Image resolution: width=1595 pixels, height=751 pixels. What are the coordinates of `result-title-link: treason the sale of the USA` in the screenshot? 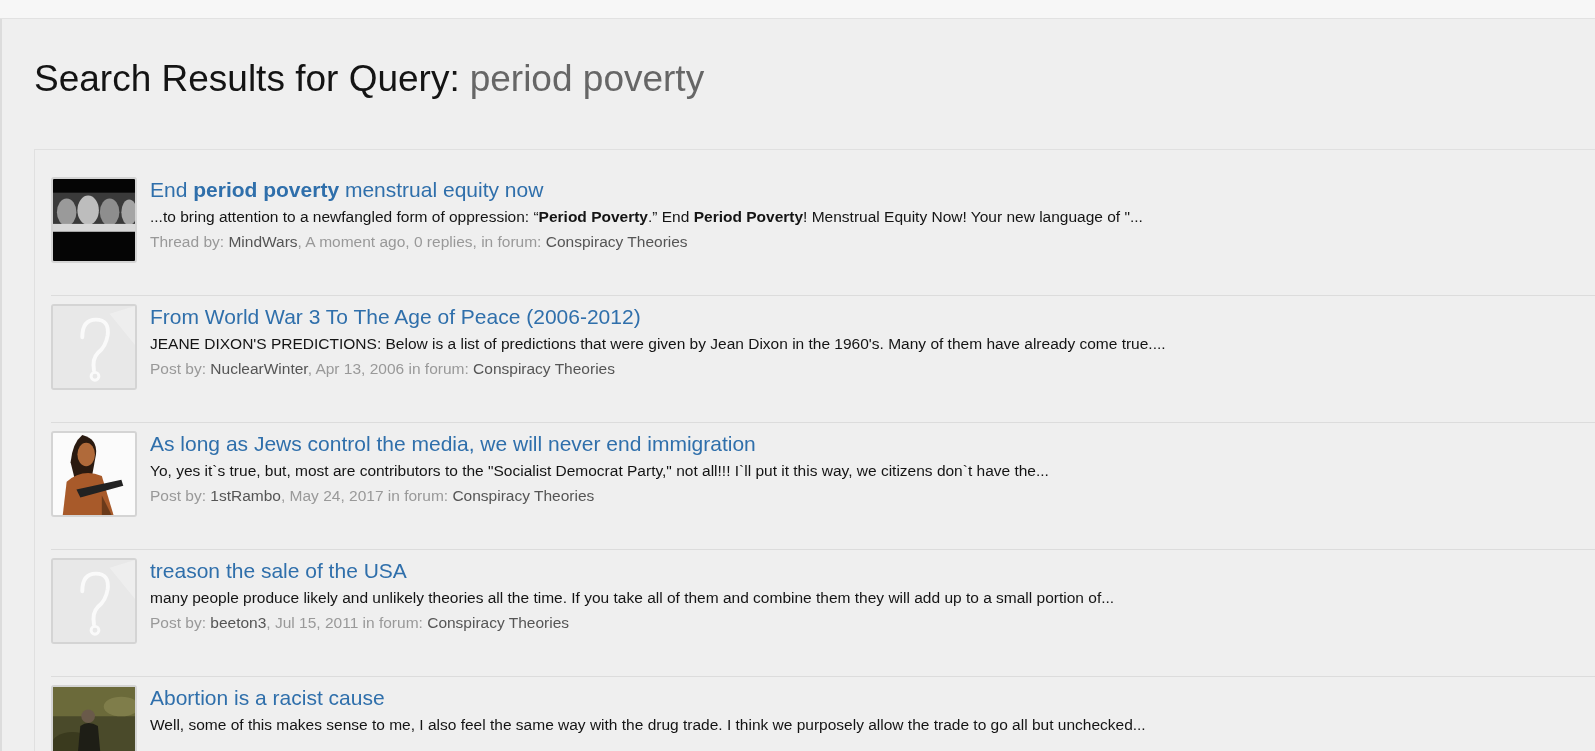 It's located at (278, 571).